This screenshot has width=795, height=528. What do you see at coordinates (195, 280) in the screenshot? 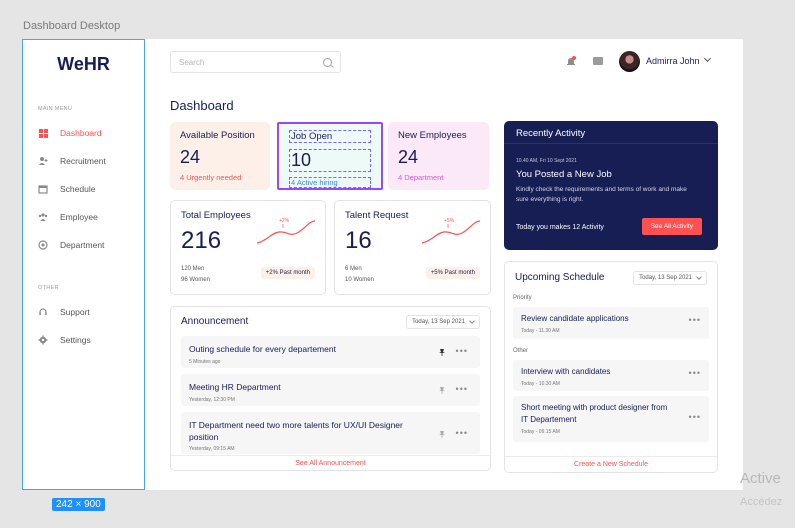
I see `women-count: 96 Women` at bounding box center [195, 280].